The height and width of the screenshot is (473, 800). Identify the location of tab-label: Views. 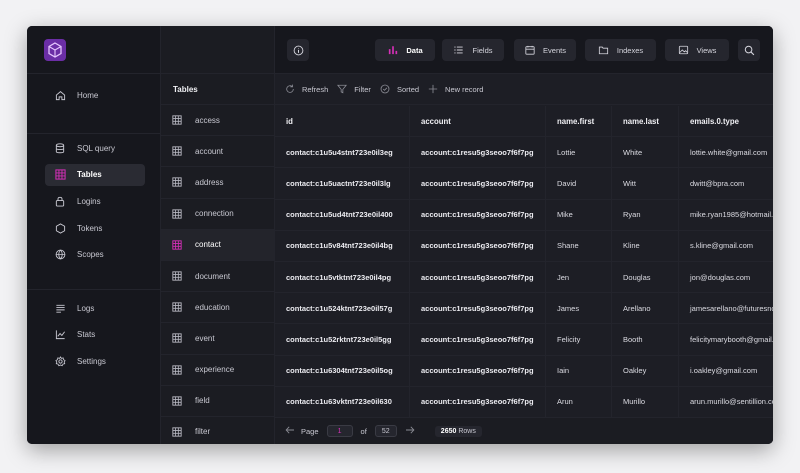
(706, 50).